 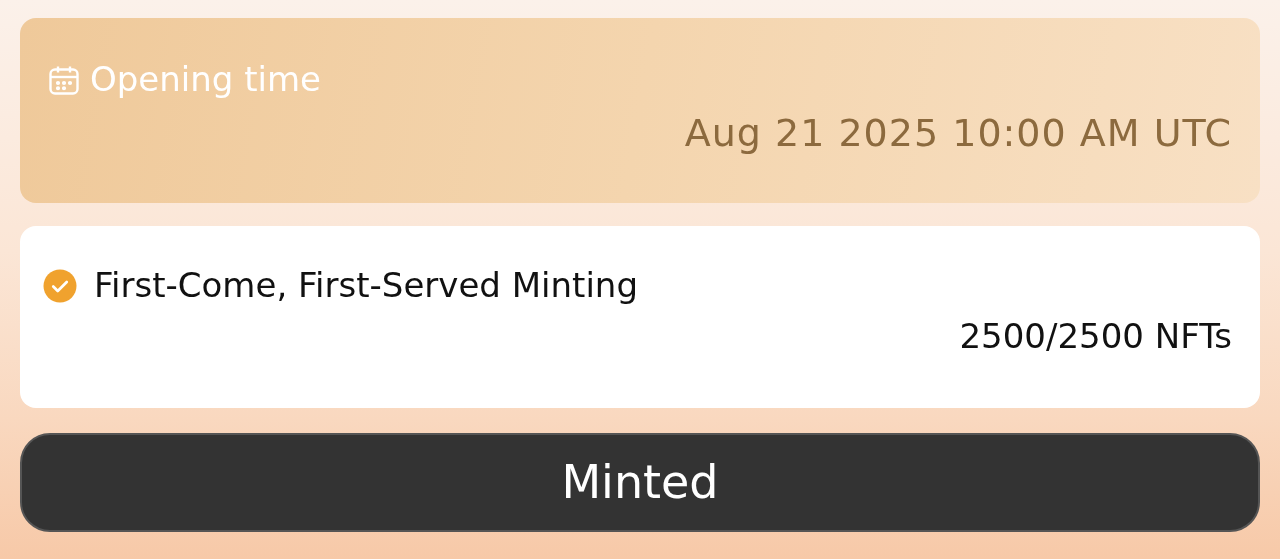 What do you see at coordinates (205, 79) in the screenshot?
I see `opening-time-label: Opening time` at bounding box center [205, 79].